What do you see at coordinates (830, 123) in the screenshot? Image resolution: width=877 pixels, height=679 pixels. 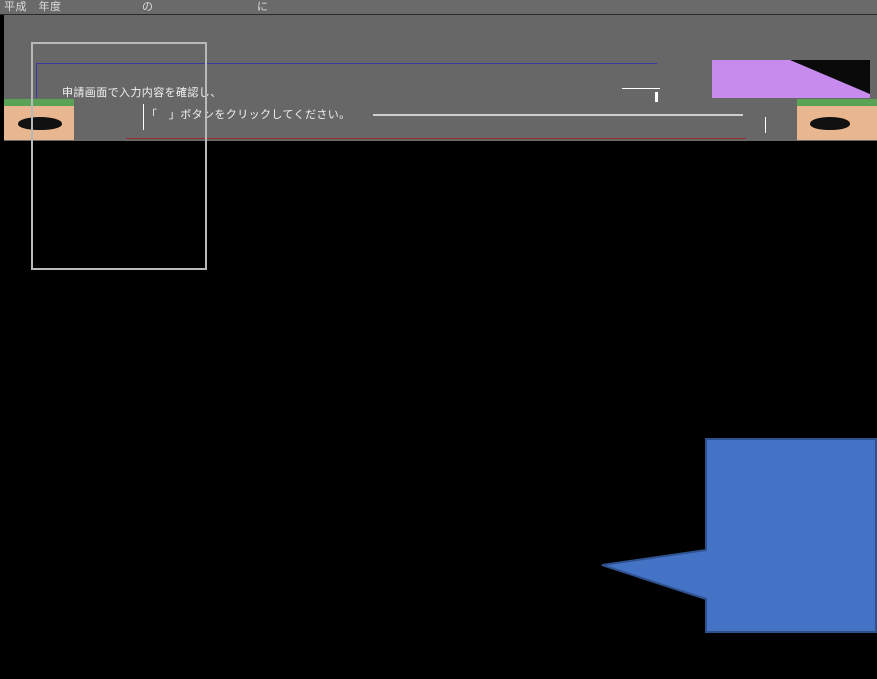 I see `character-eyebrow` at bounding box center [830, 123].